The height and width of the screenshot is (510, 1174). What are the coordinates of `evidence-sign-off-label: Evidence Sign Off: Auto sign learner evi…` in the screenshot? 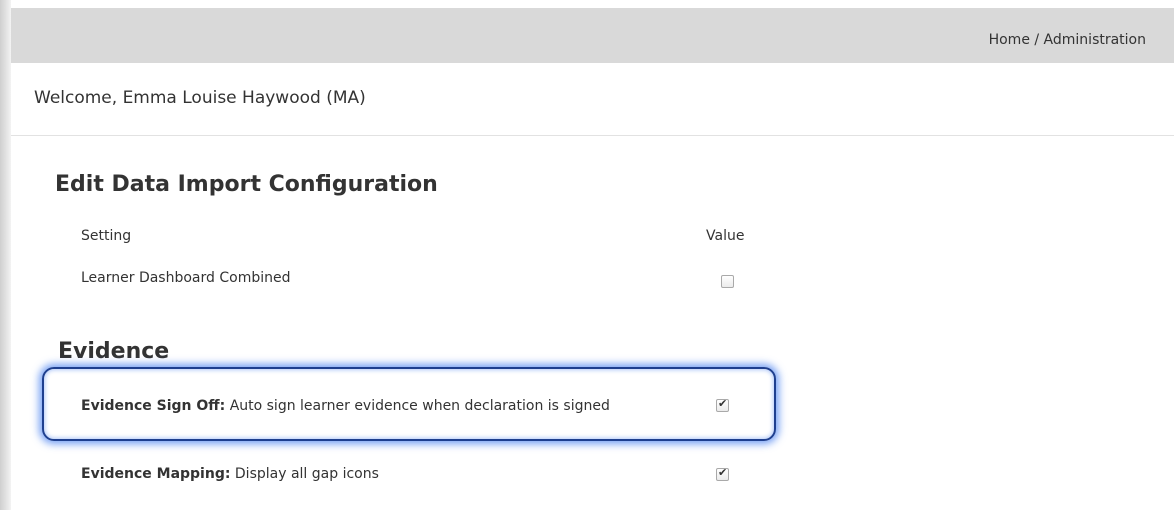 It's located at (381, 406).